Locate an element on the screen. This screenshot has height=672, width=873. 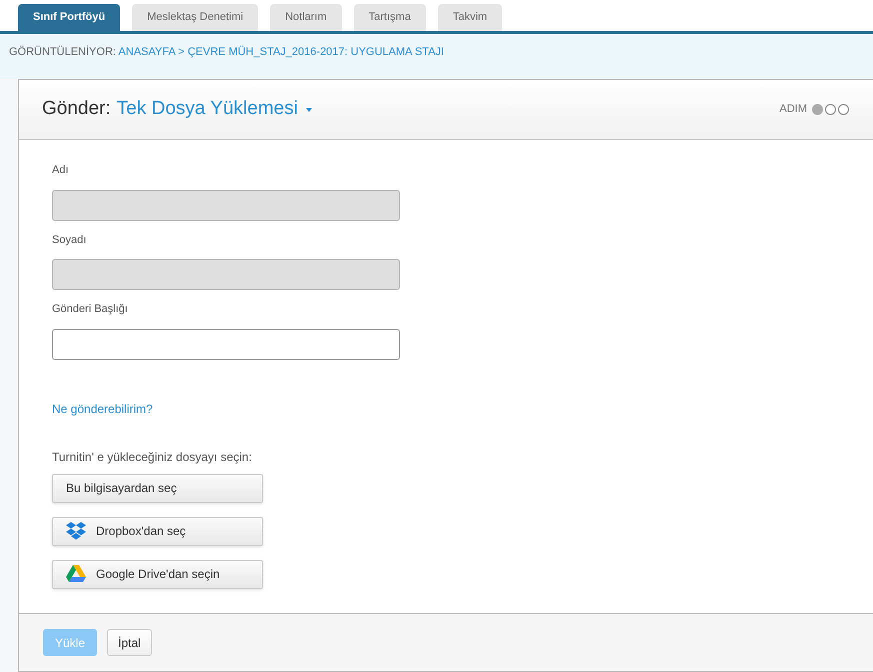
upload-button: Bu bilgisayardan seç is located at coordinates (157, 488).